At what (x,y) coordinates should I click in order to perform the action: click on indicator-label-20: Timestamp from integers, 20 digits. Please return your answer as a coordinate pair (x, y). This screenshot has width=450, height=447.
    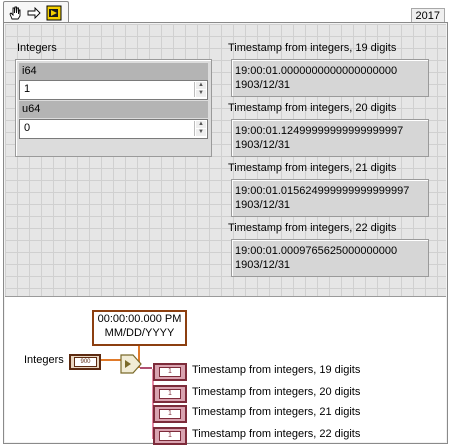
    Looking at the image, I should click on (312, 108).